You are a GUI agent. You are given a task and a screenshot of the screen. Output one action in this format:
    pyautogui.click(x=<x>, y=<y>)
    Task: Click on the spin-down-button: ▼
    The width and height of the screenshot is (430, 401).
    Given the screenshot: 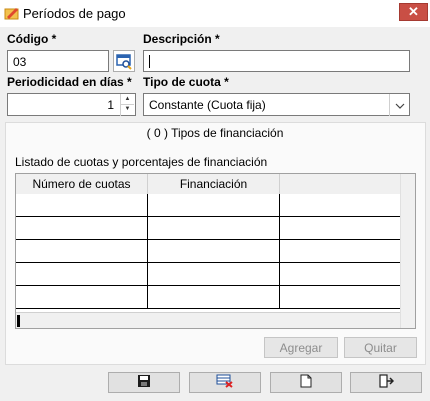 What is the action you would take?
    pyautogui.click(x=127, y=109)
    